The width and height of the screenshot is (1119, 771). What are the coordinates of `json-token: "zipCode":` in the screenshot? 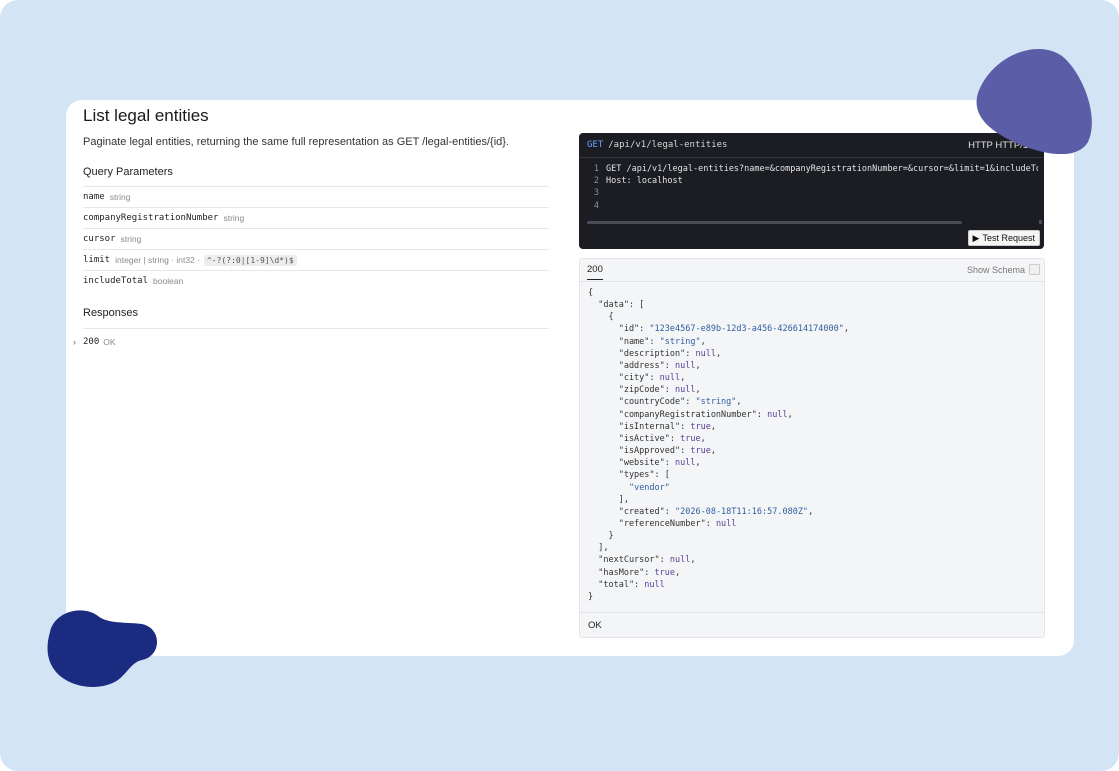 It's located at (631, 390).